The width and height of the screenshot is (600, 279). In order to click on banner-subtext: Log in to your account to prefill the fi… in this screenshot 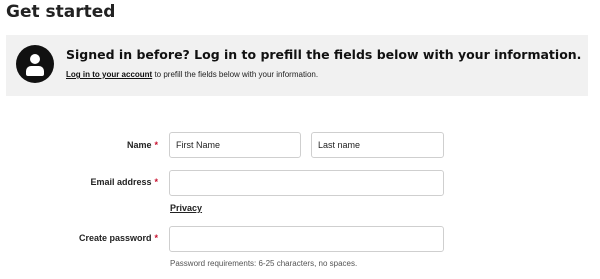, I will do `click(192, 74)`.